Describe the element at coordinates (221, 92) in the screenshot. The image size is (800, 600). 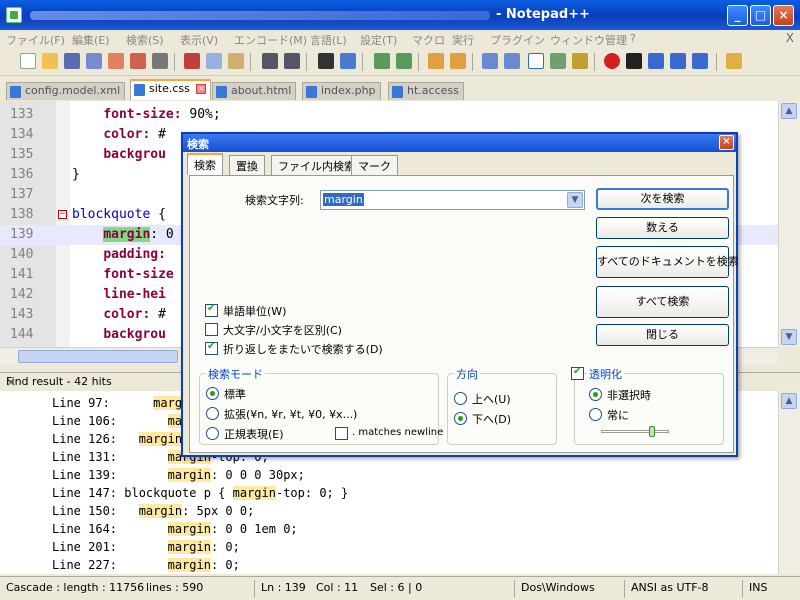
I see `document-icon` at that location.